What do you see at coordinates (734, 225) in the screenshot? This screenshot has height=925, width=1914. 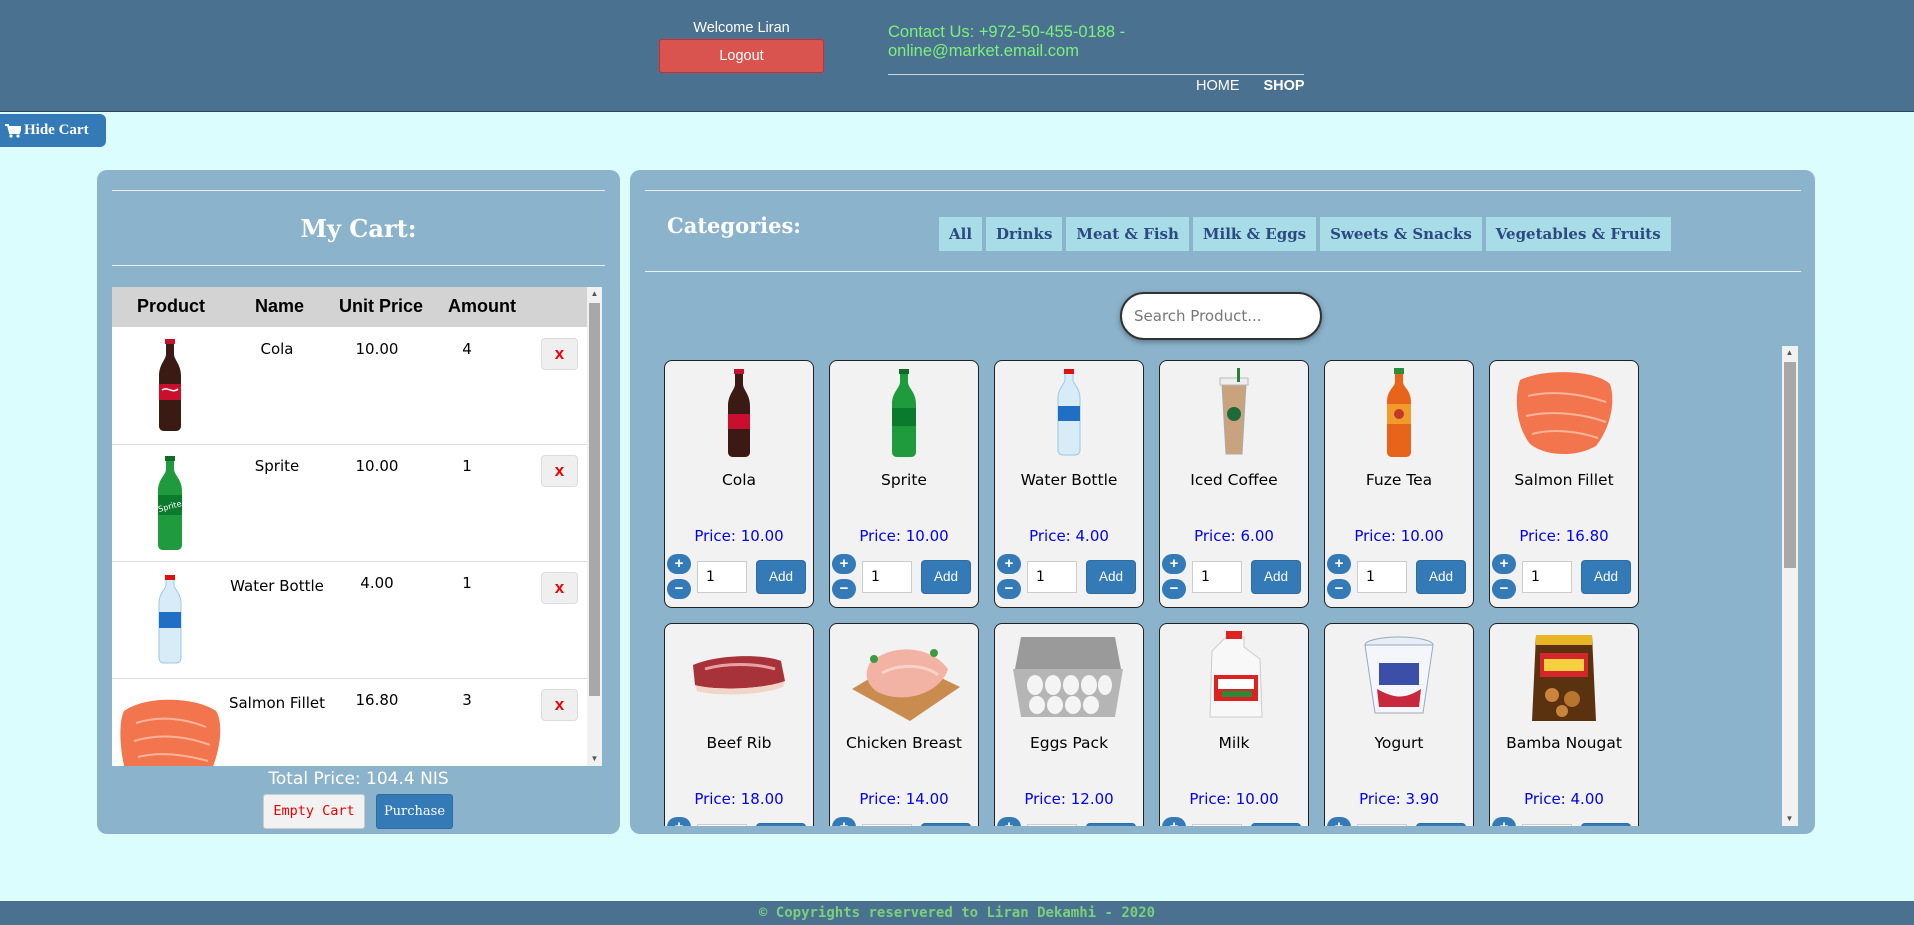 I see `categories-title: Categories:` at bounding box center [734, 225].